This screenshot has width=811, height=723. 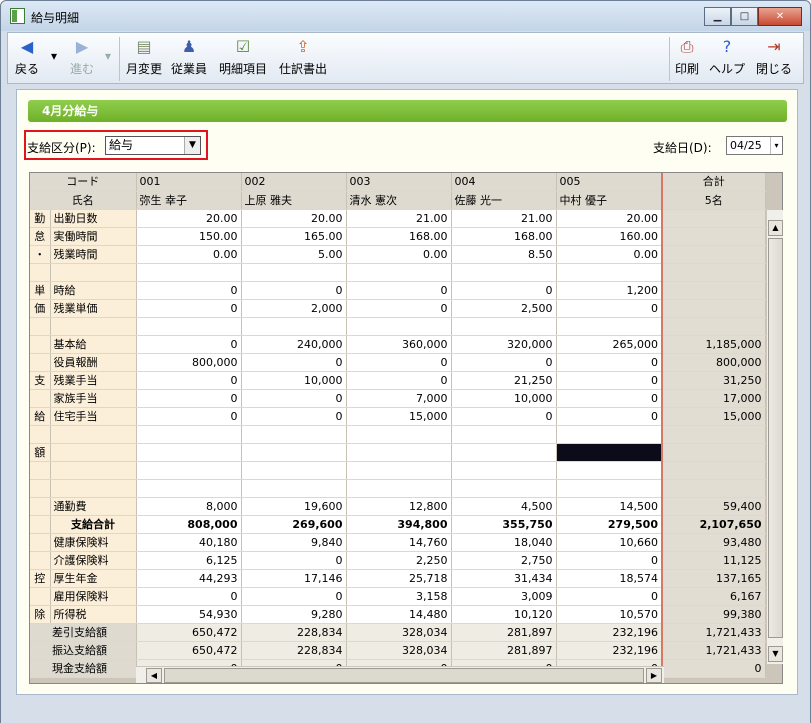 I want to click on cell-value: 2,000, so click(x=294, y=308).